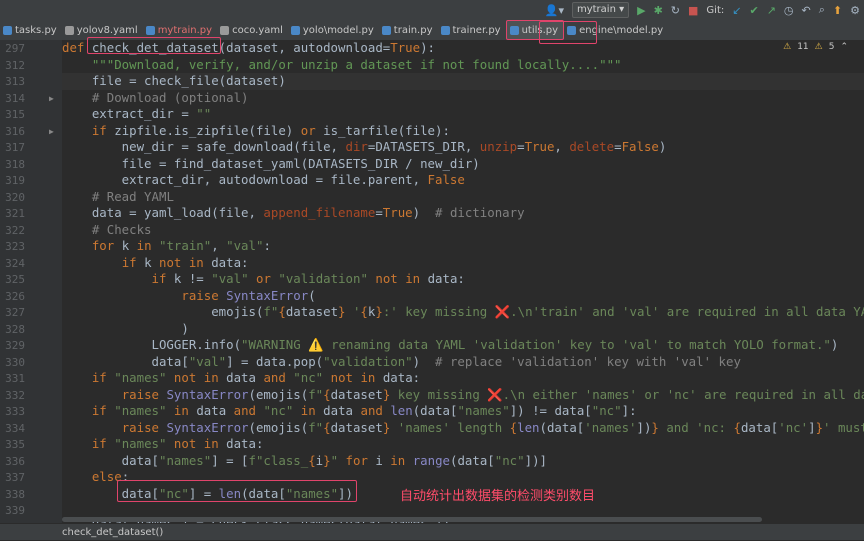  I want to click on line-number: 332, so click(15, 395).